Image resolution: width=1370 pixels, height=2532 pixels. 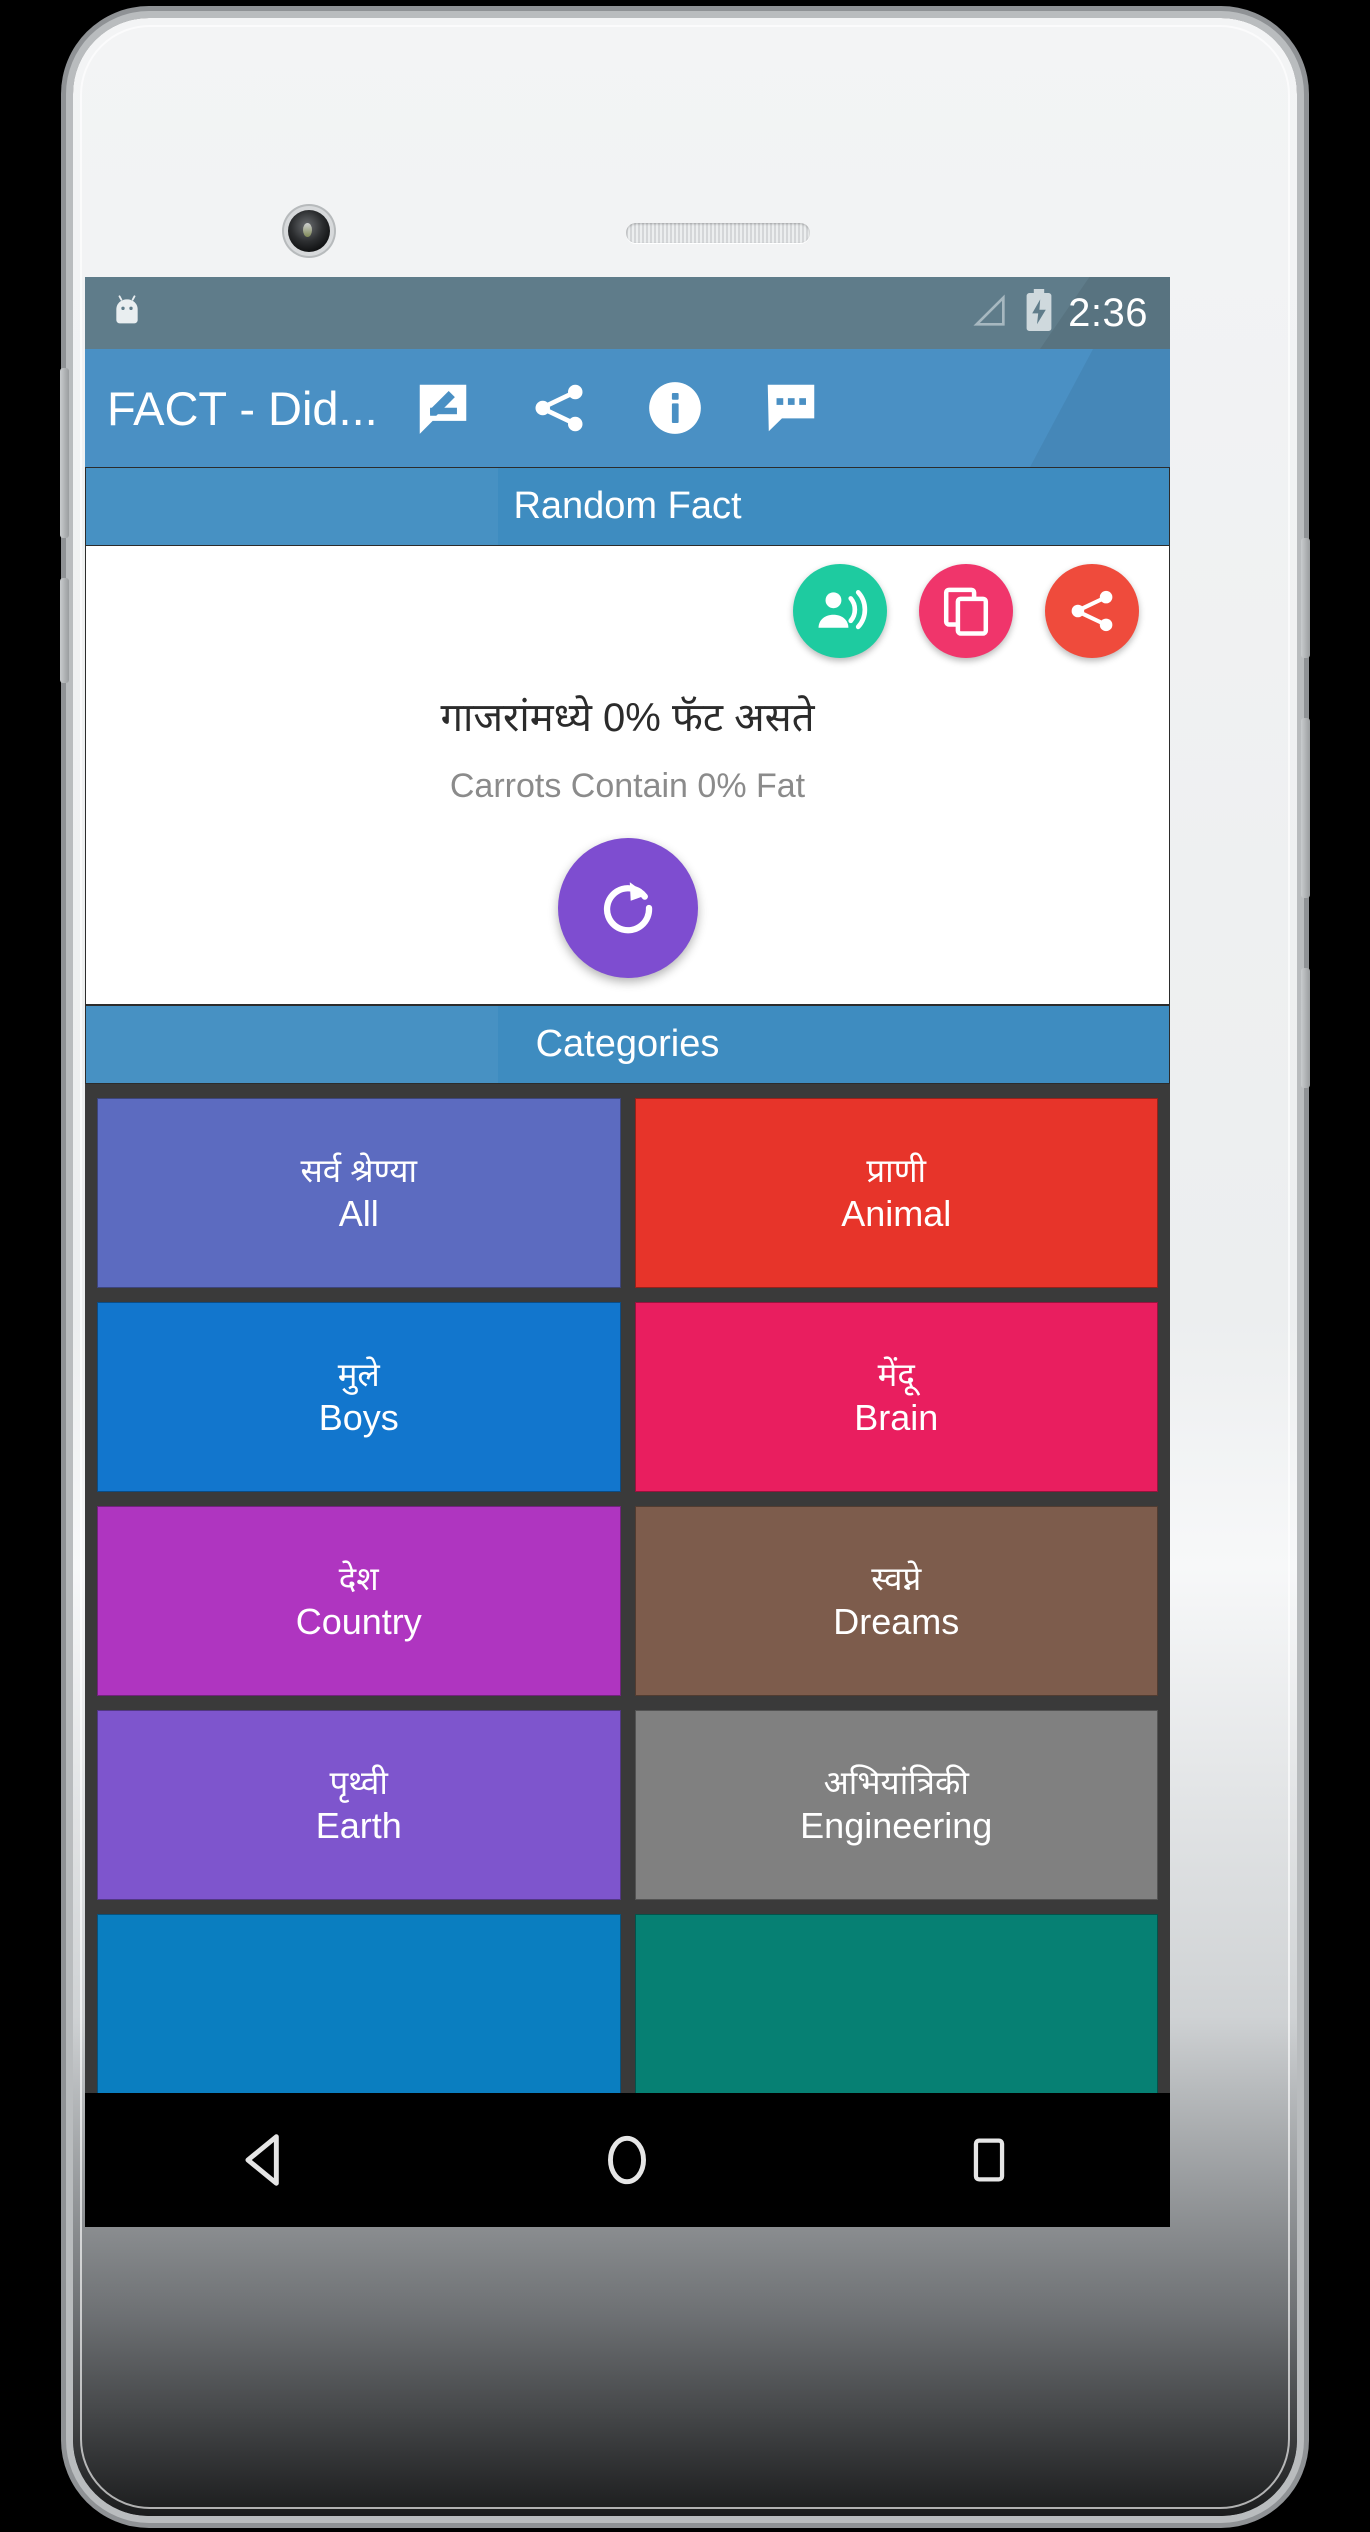 What do you see at coordinates (896, 1782) in the screenshot?
I see `category-label-native: अभियांत्रिकी` at bounding box center [896, 1782].